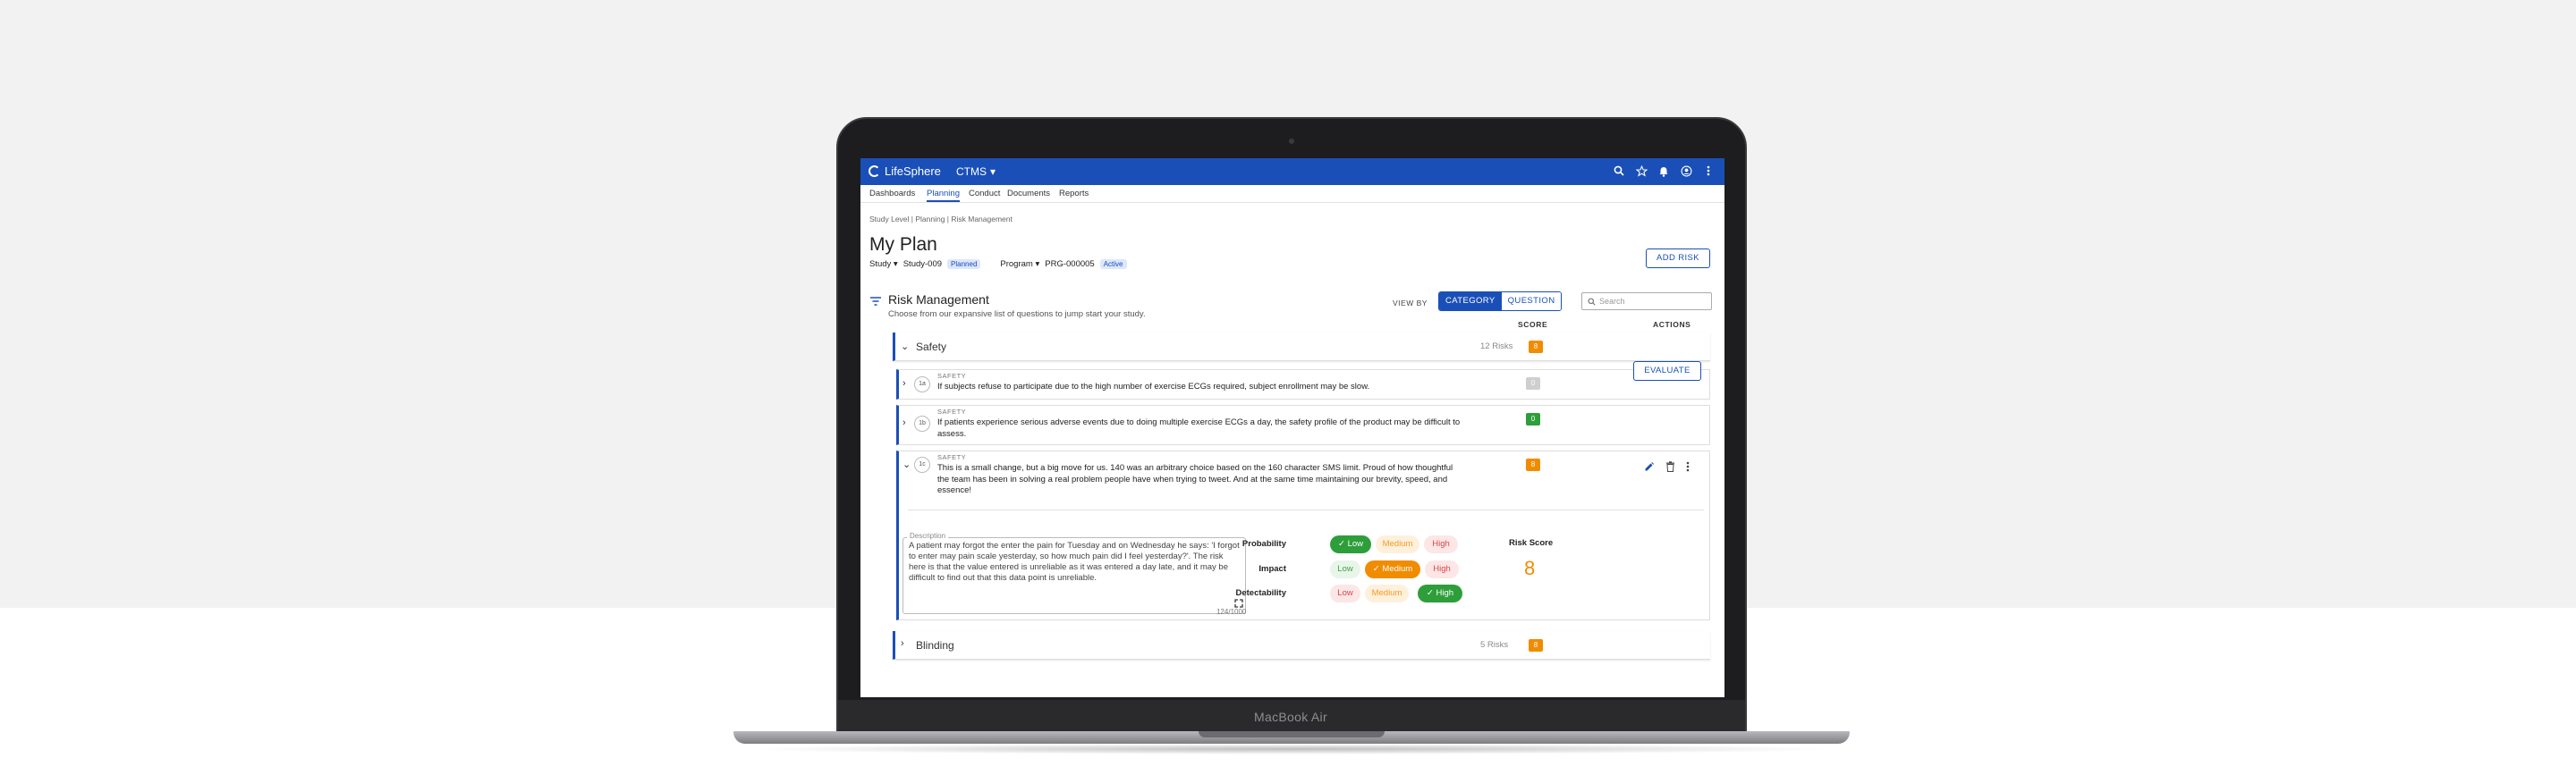 The width and height of the screenshot is (2576, 775). What do you see at coordinates (931, 347) in the screenshot?
I see `group-name: Safety` at bounding box center [931, 347].